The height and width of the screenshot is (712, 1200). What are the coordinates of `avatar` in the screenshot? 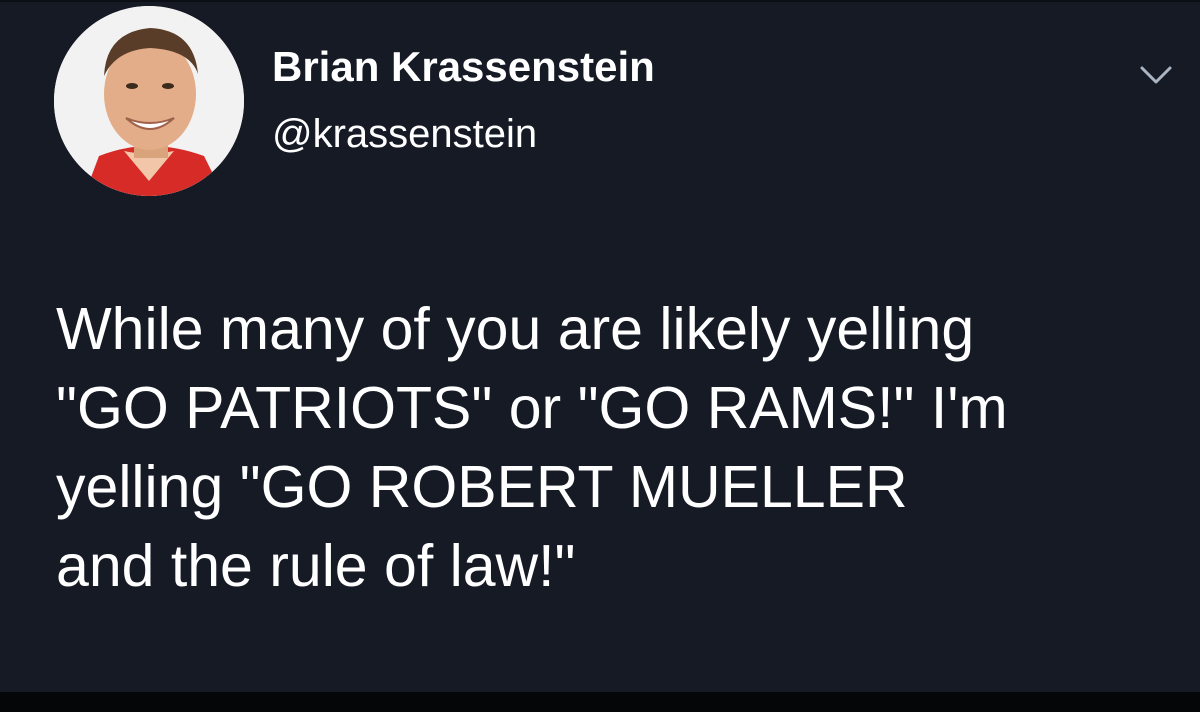 It's located at (149, 101).